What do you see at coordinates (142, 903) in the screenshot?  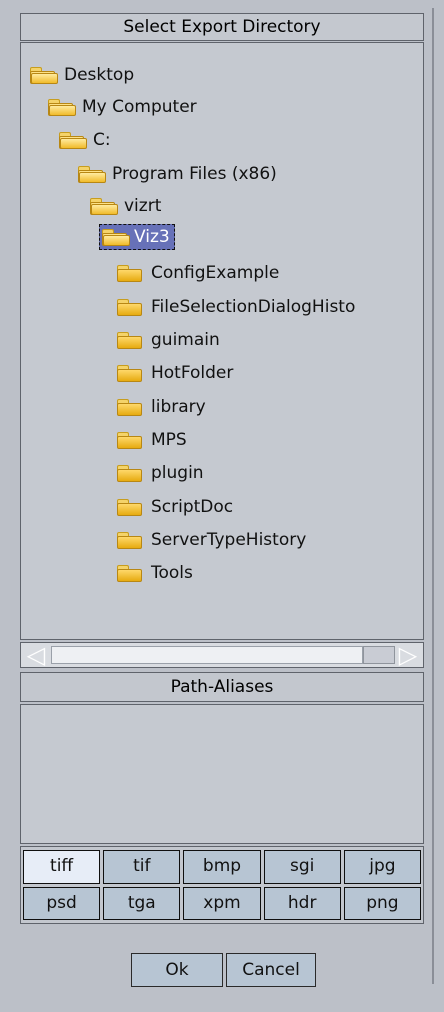 I see `format-button-tga: tga` at bounding box center [142, 903].